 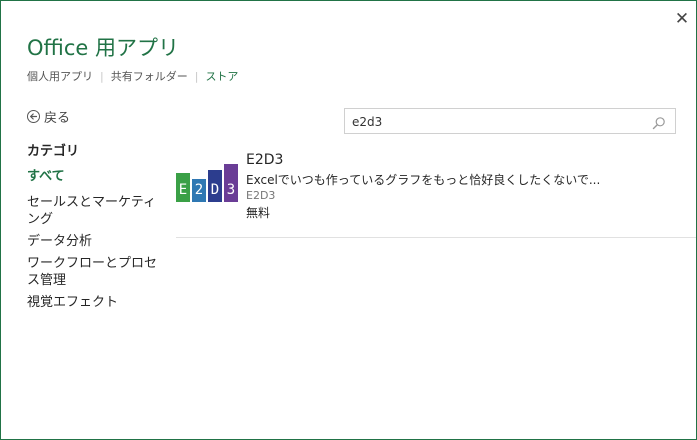 I want to click on logo-letter: 3, so click(x=231, y=190).